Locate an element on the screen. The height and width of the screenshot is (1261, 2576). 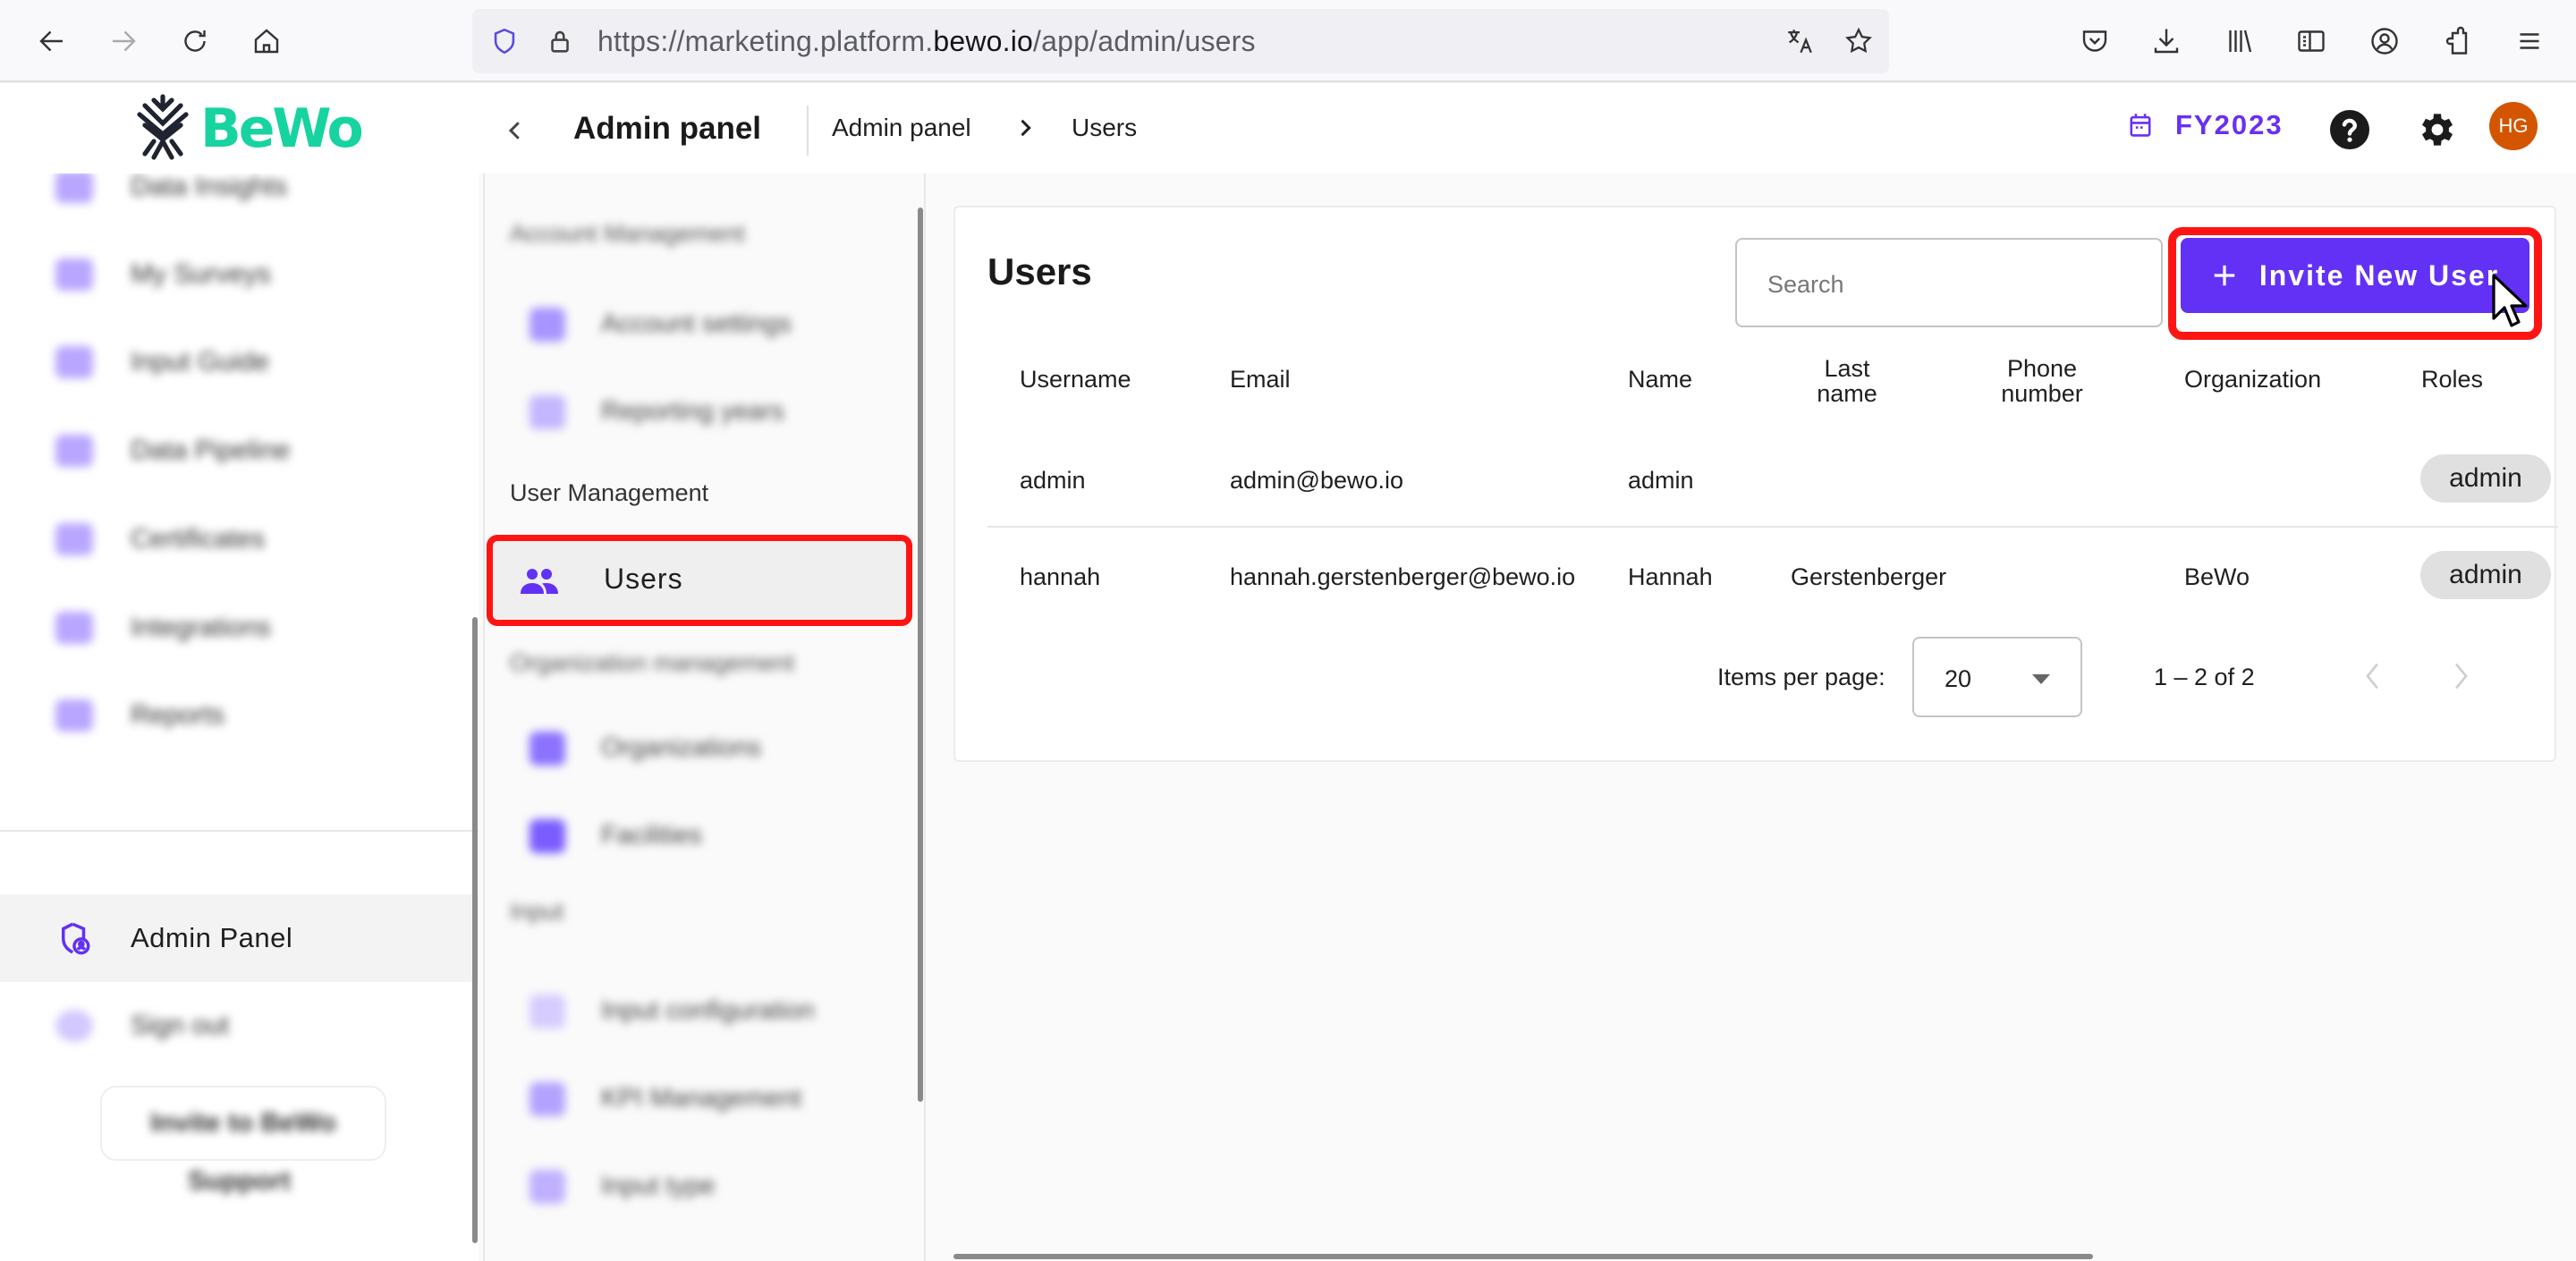
admin-shield-icon is located at coordinates (74, 938).